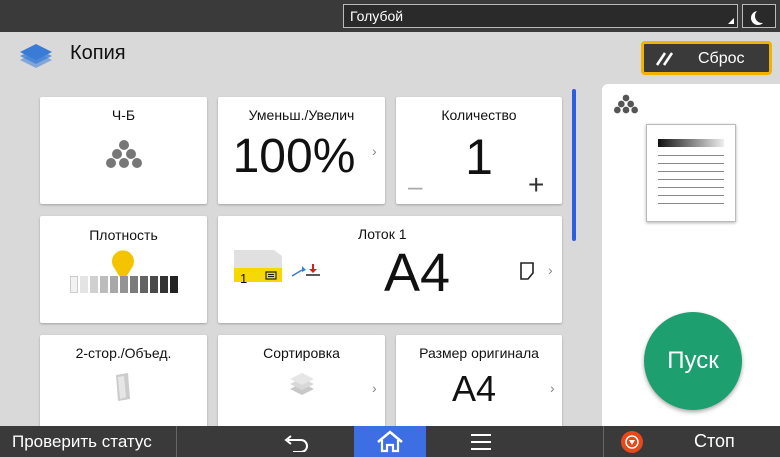  Describe the element at coordinates (36, 56) in the screenshot. I see `copy-app-icon` at that location.